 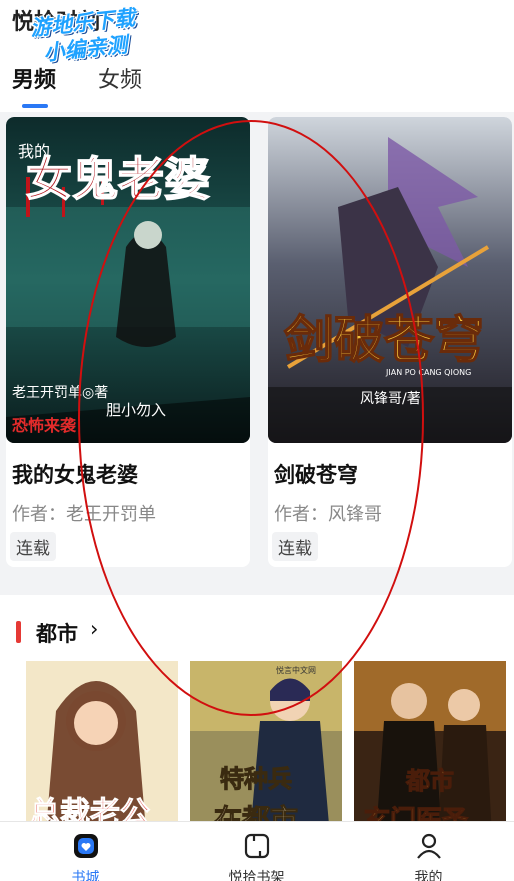 I want to click on book-status-2: 连载, so click(x=295, y=546).